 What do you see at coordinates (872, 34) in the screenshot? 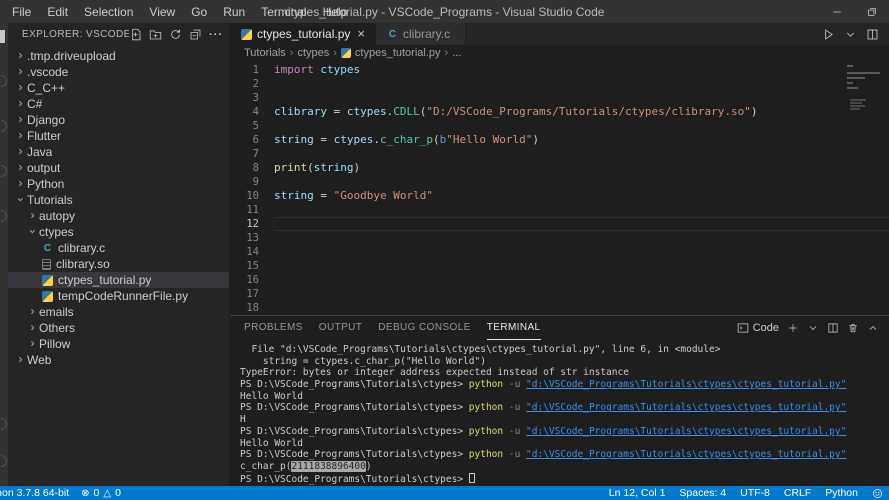
I see `split-editor-button` at bounding box center [872, 34].